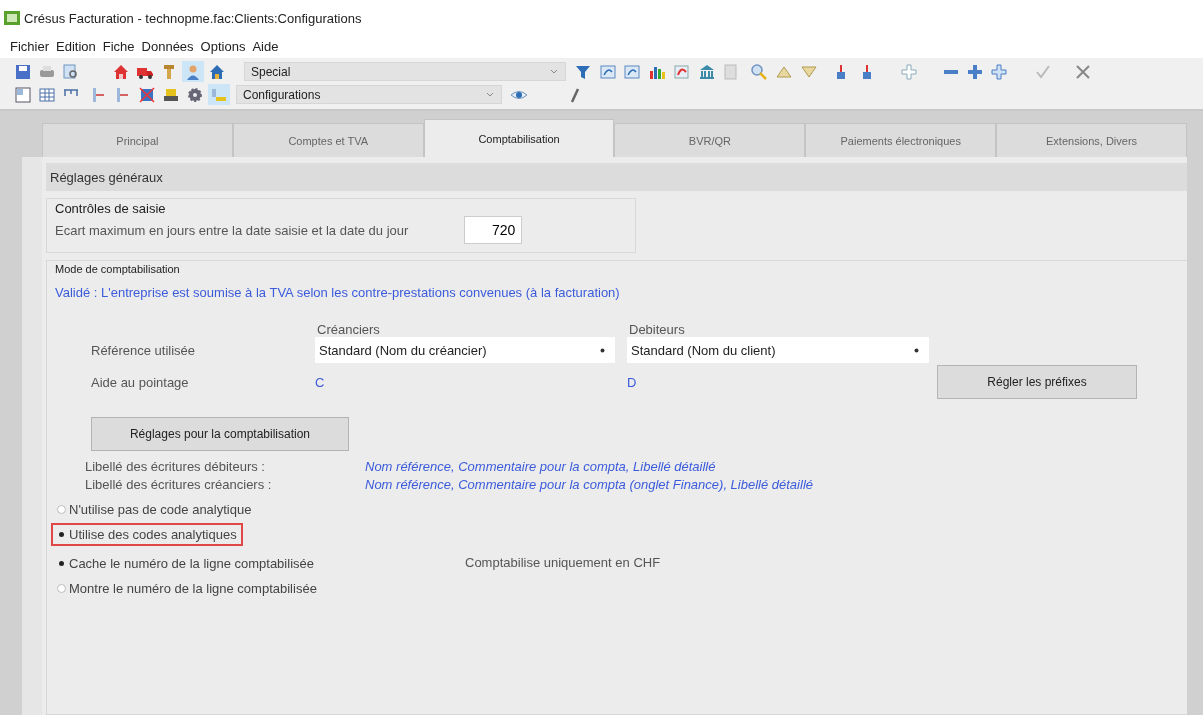  What do you see at coordinates (338, 292) in the screenshot?
I see `status-notice: Validé : L'entreprise est soumise à la TVA selon les contre-prestations convenues (à la facturation)` at bounding box center [338, 292].